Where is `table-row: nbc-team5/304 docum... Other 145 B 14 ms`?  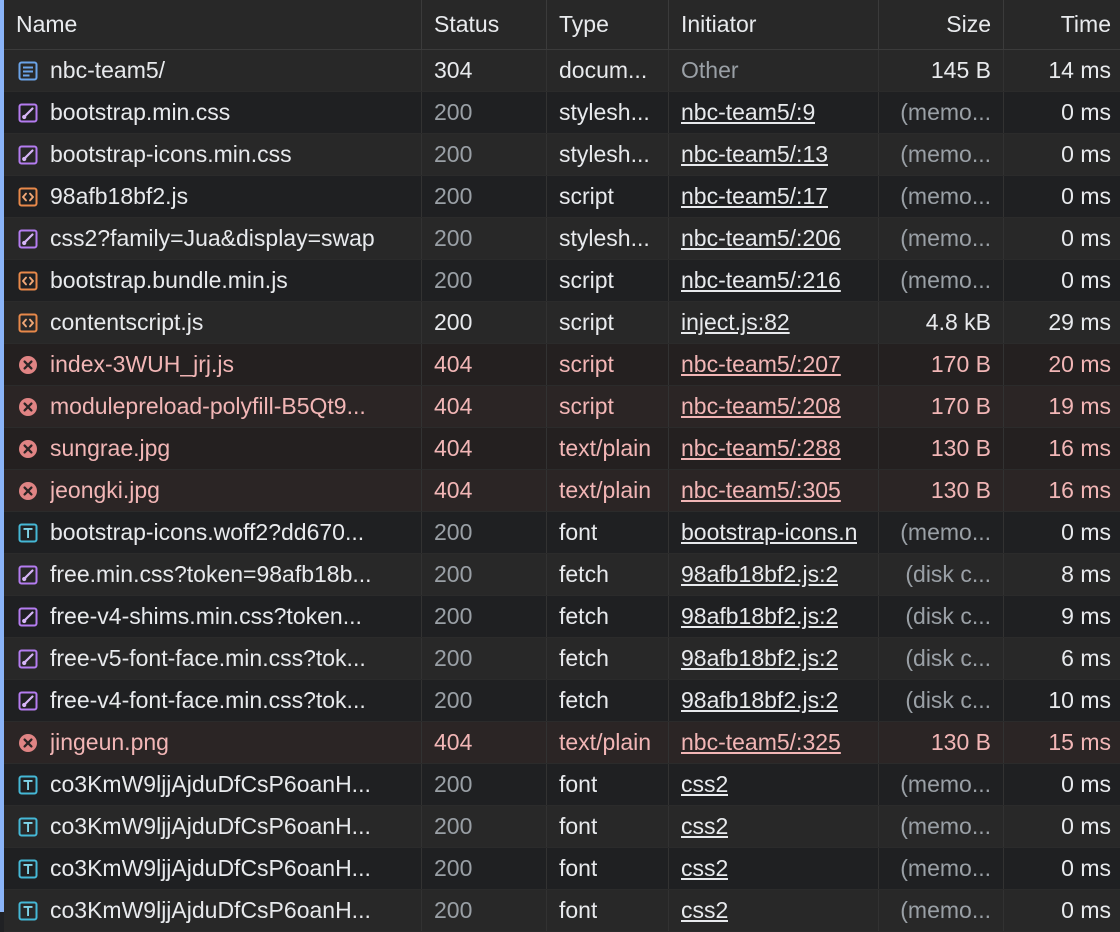 table-row: nbc-team5/304 docum... Other 145 B 14 ms is located at coordinates (562, 71).